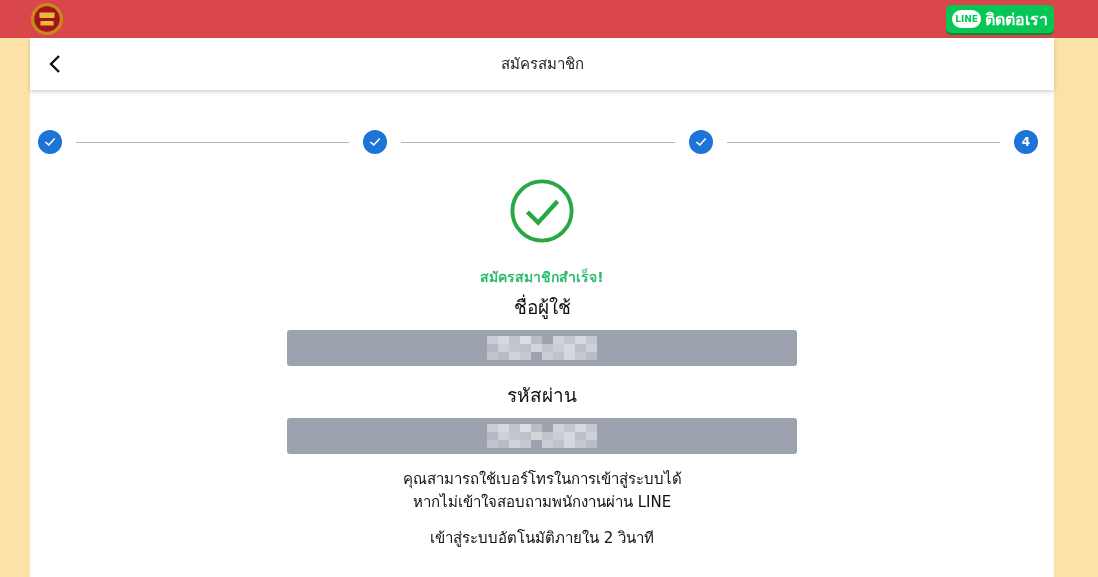  I want to click on field-label: ชื่อผู้ใช้, so click(542, 307).